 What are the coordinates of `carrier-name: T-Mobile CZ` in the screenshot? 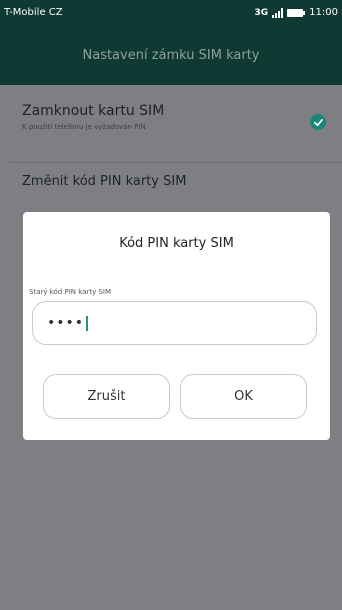 It's located at (33, 12).